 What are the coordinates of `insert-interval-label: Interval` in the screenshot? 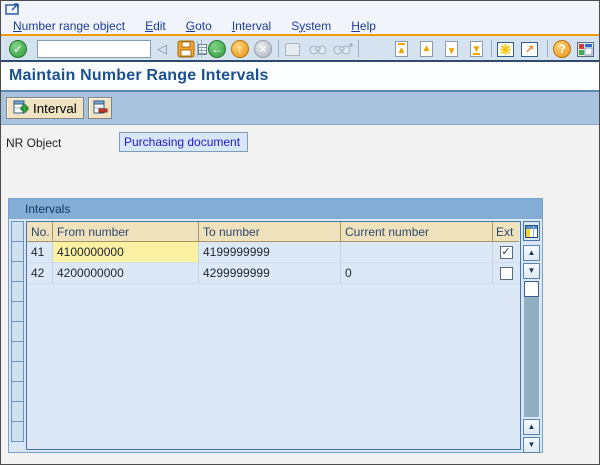 It's located at (55, 108).